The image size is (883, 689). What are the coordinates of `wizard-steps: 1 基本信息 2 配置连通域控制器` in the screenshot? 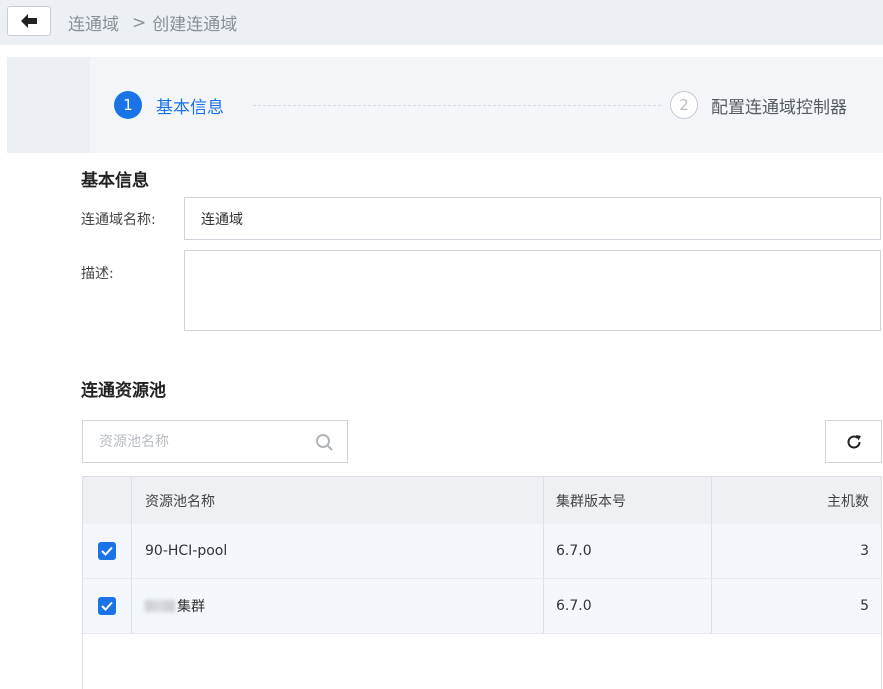 It's located at (445, 105).